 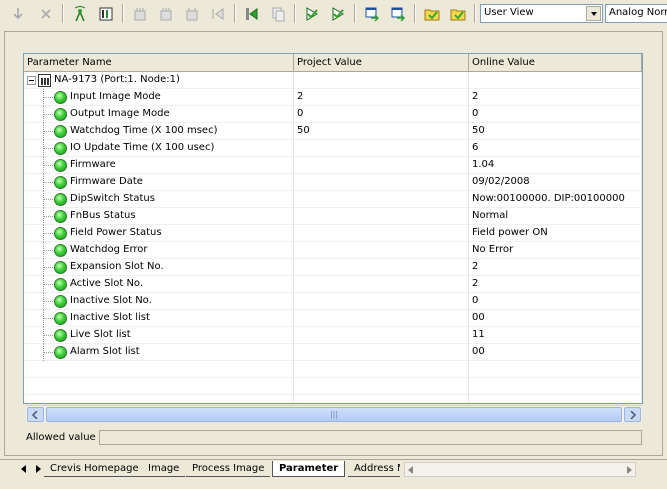 I want to click on arrow-down-icon, so click(x=18, y=13).